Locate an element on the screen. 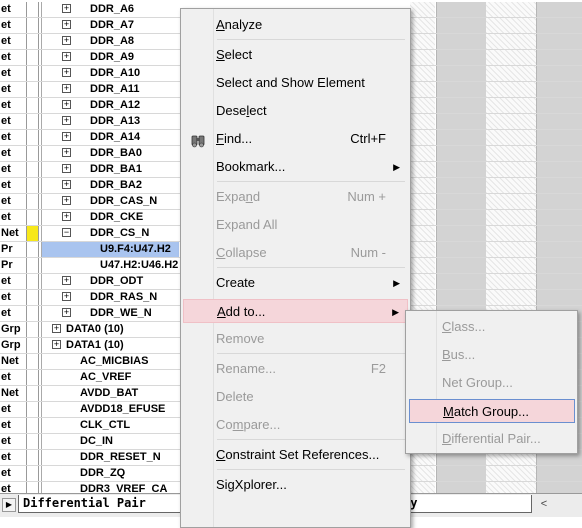  object-name-cell: DDR_RESET_N is located at coordinates (110, 457).